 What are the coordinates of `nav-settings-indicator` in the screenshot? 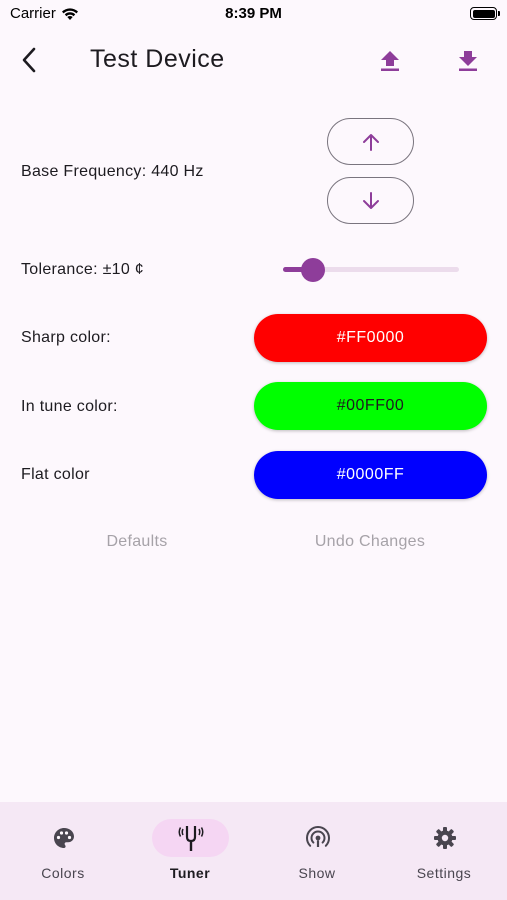 It's located at (444, 838).